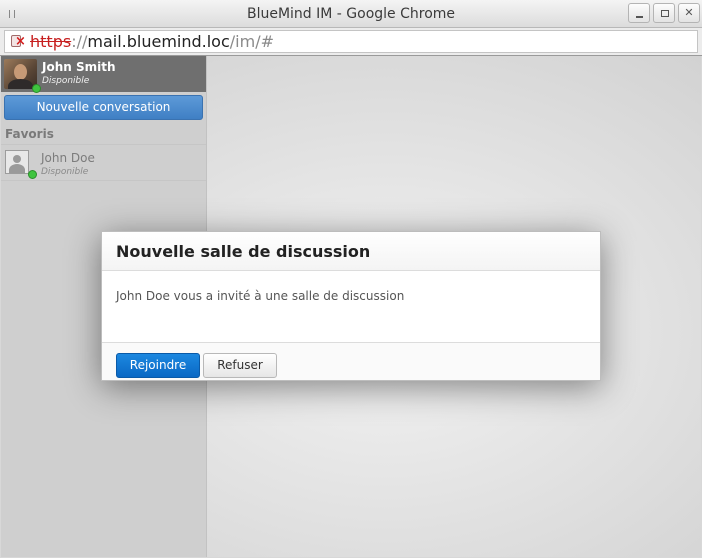  I want to click on favorites-heading: Favoris, so click(29, 134).